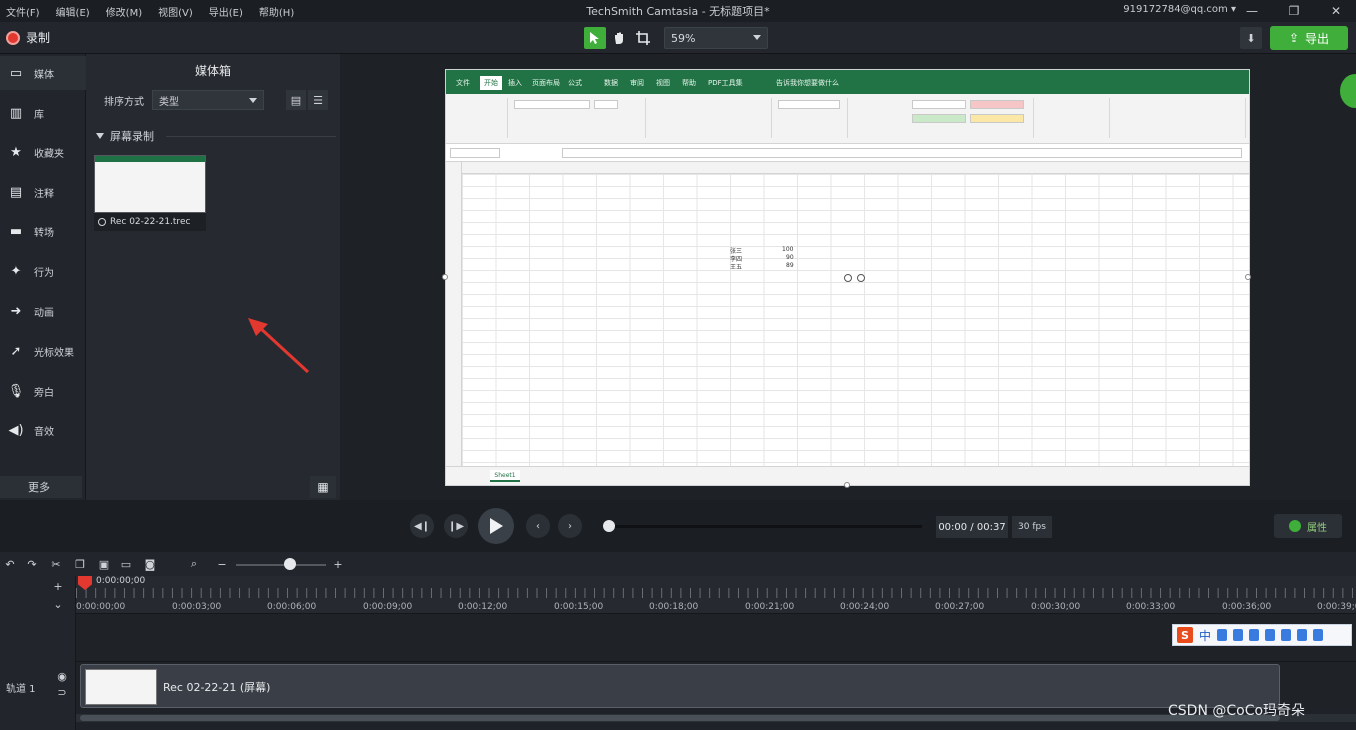 This screenshot has width=1356, height=730. What do you see at coordinates (222, 564) in the screenshot?
I see `zoom-out-icon: −` at bounding box center [222, 564].